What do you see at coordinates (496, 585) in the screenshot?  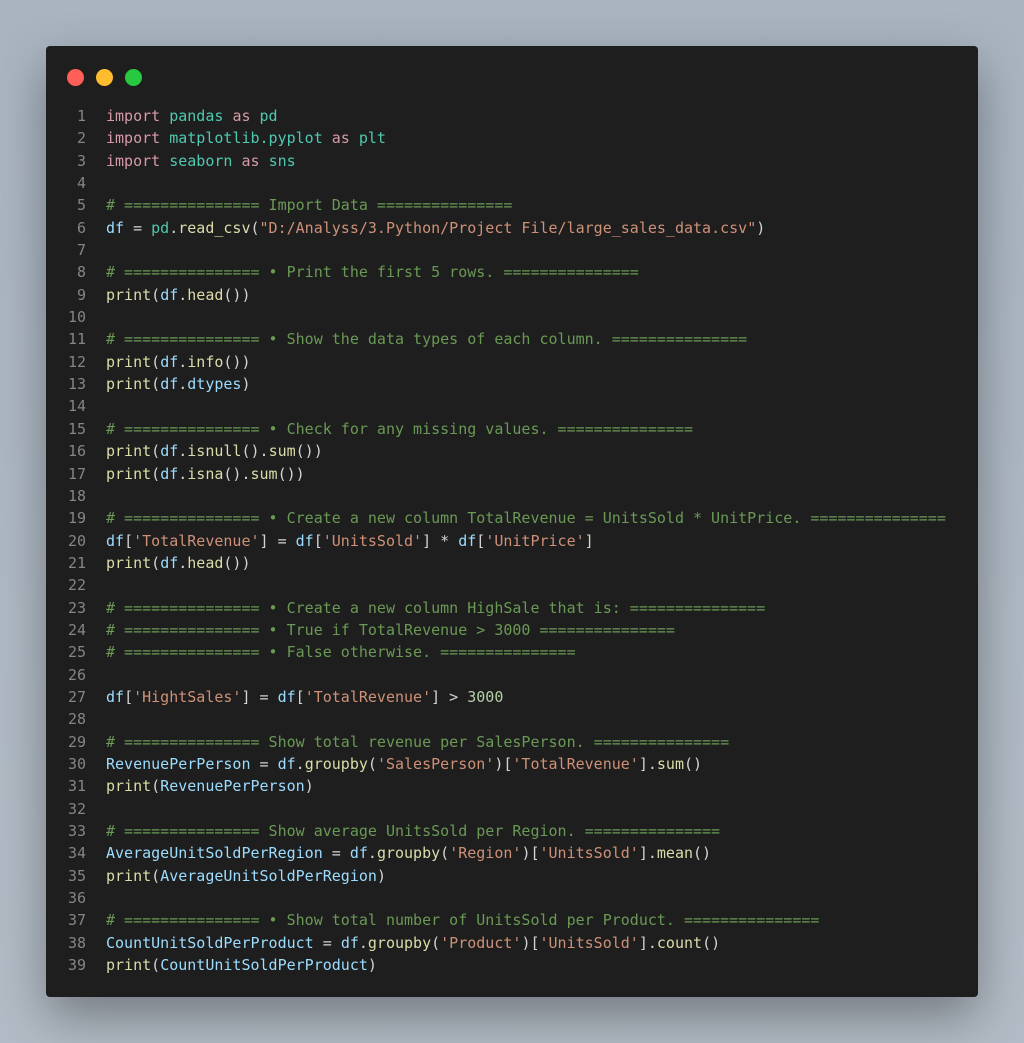 I see `code-line: 22` at bounding box center [496, 585].